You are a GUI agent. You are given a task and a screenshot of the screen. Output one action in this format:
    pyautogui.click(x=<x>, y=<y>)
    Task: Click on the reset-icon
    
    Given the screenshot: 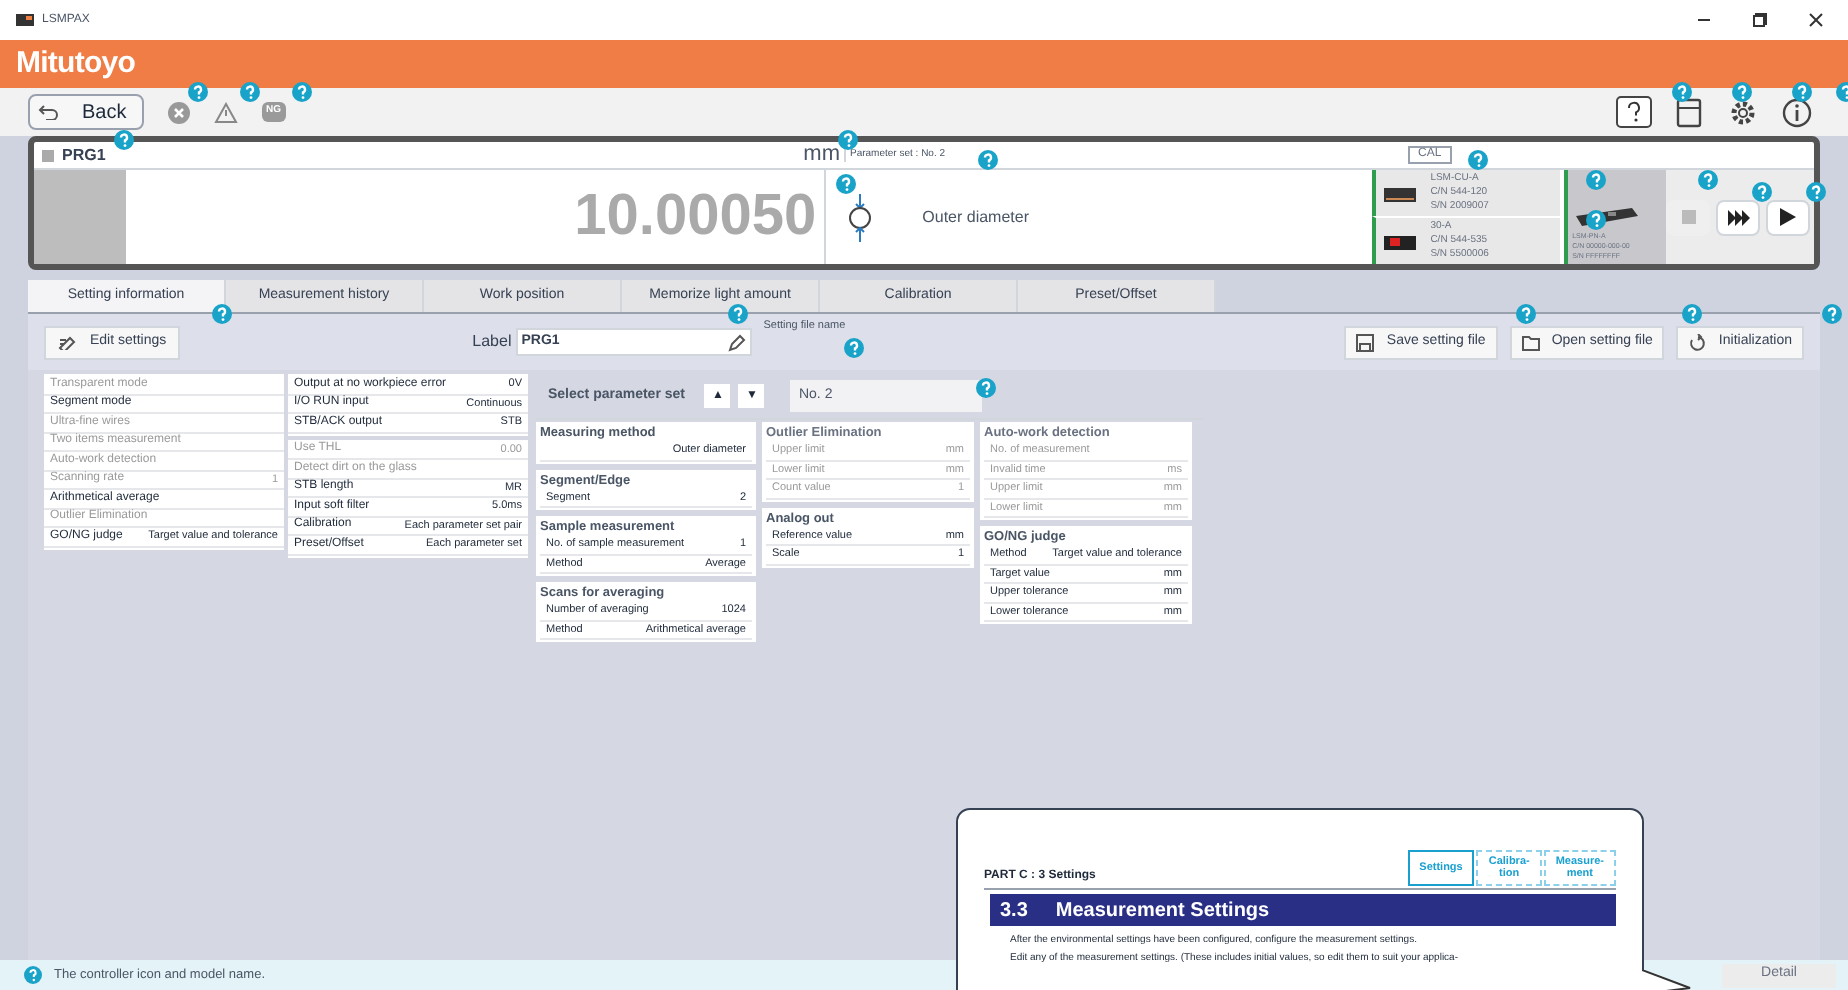 What is the action you would take?
    pyautogui.click(x=1697, y=342)
    